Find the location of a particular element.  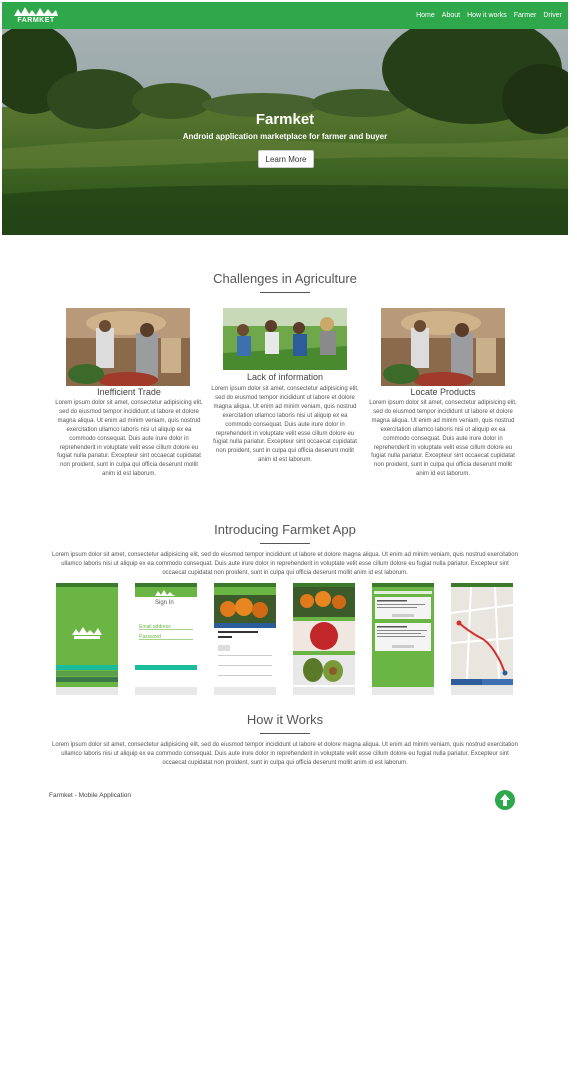

learn-more-button: Learn More is located at coordinates (286, 159).